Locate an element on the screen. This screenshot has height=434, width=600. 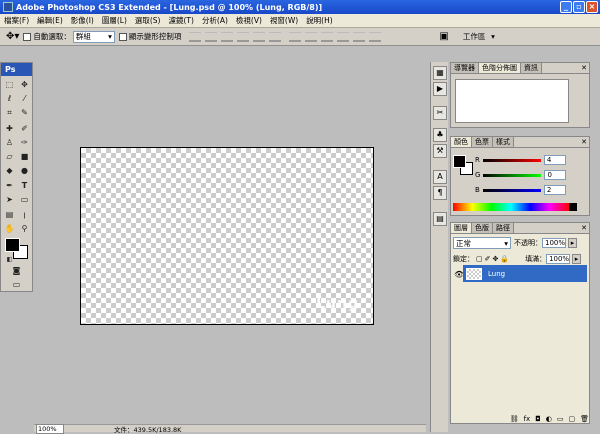
tab-navigator: 導覽器 is located at coordinates (465, 68).